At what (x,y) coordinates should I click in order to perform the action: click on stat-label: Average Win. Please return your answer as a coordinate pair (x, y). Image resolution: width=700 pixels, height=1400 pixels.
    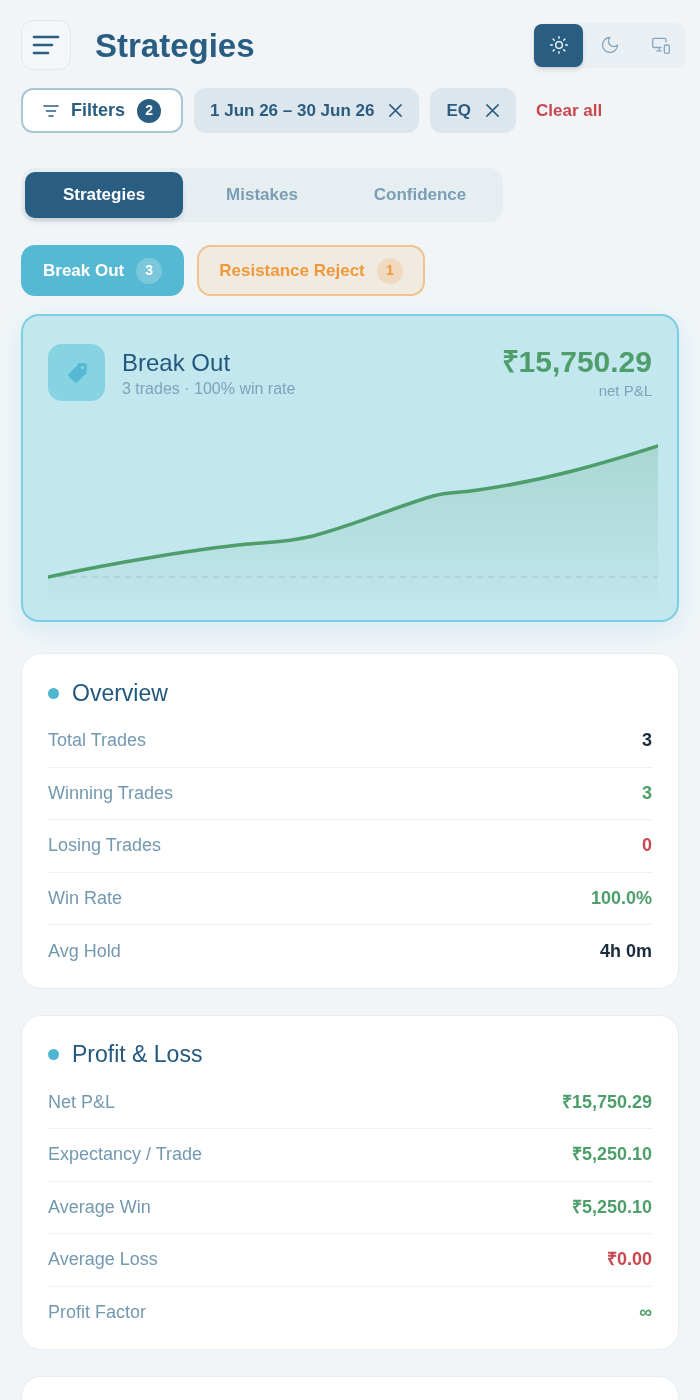
    Looking at the image, I should click on (99, 1207).